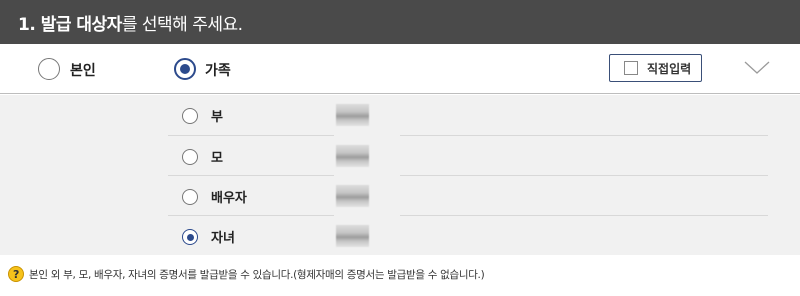  Describe the element at coordinates (229, 196) in the screenshot. I see `spouse-label: 배우자` at that location.